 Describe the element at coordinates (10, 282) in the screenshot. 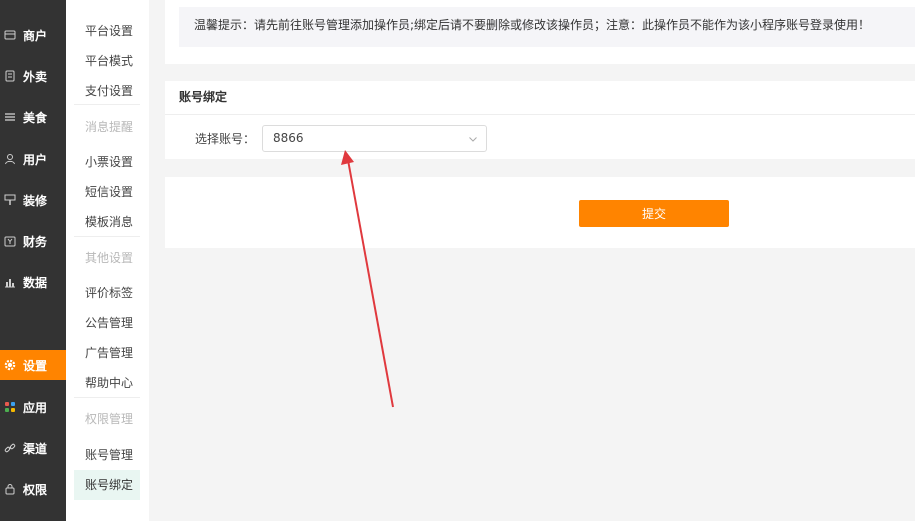

I see `bar-chart-icon` at that location.